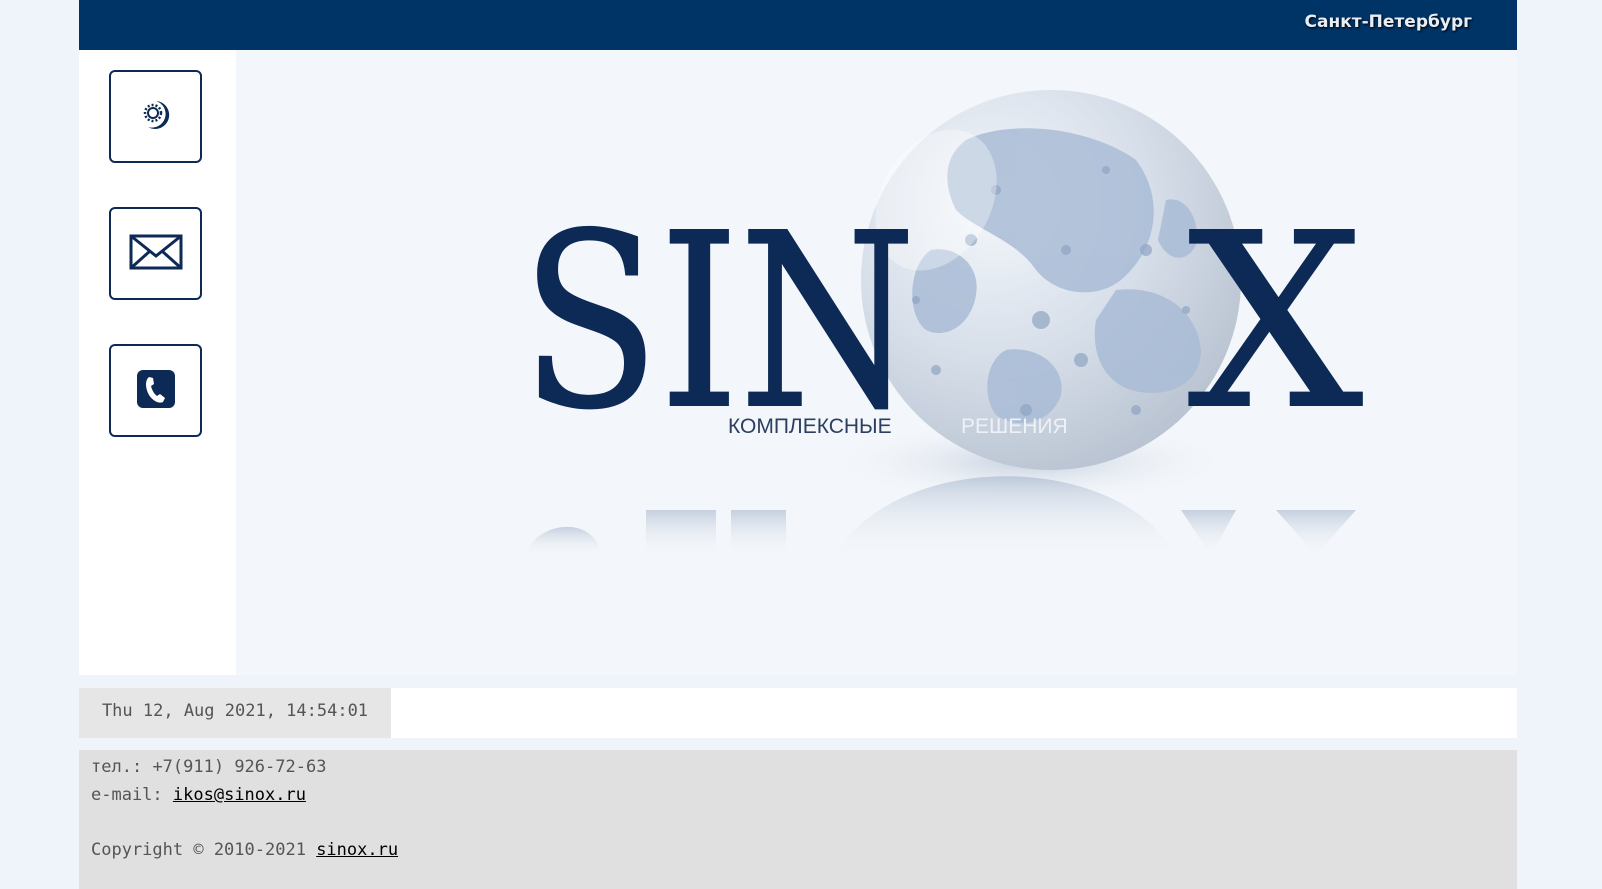 Image resolution: width=1602 pixels, height=889 pixels. What do you see at coordinates (1388, 22) in the screenshot?
I see `city-label: Санкт-Петербург` at bounding box center [1388, 22].